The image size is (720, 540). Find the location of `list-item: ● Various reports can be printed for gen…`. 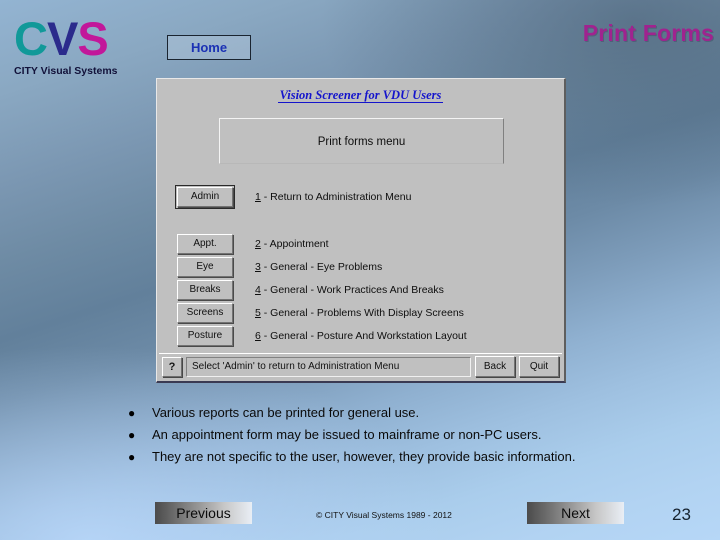

list-item: ● Various reports can be printed for gen… is located at coordinates (388, 412).